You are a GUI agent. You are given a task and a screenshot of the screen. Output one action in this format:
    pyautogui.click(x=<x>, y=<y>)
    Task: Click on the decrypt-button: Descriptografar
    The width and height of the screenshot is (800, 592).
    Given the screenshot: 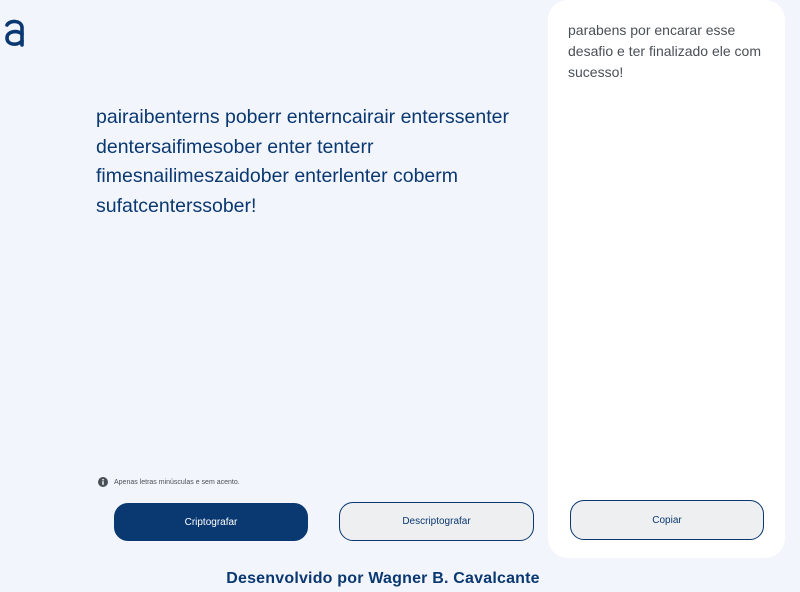 What is the action you would take?
    pyautogui.click(x=436, y=521)
    